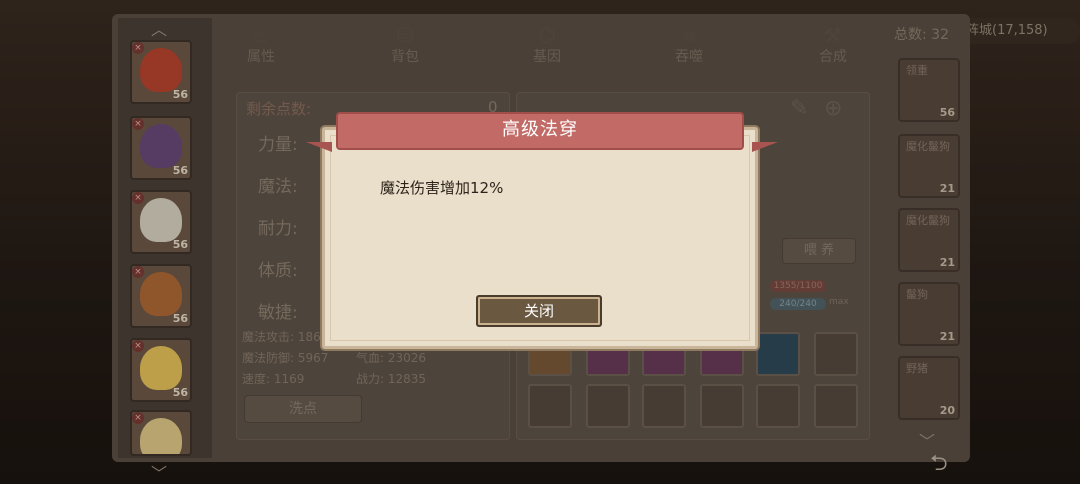  Describe the element at coordinates (540, 129) in the screenshot. I see `dialog-title: 高级法穿` at that location.